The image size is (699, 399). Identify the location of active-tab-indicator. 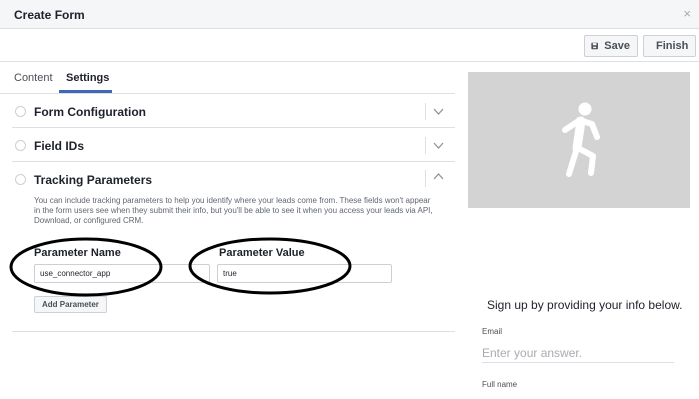
(85, 91).